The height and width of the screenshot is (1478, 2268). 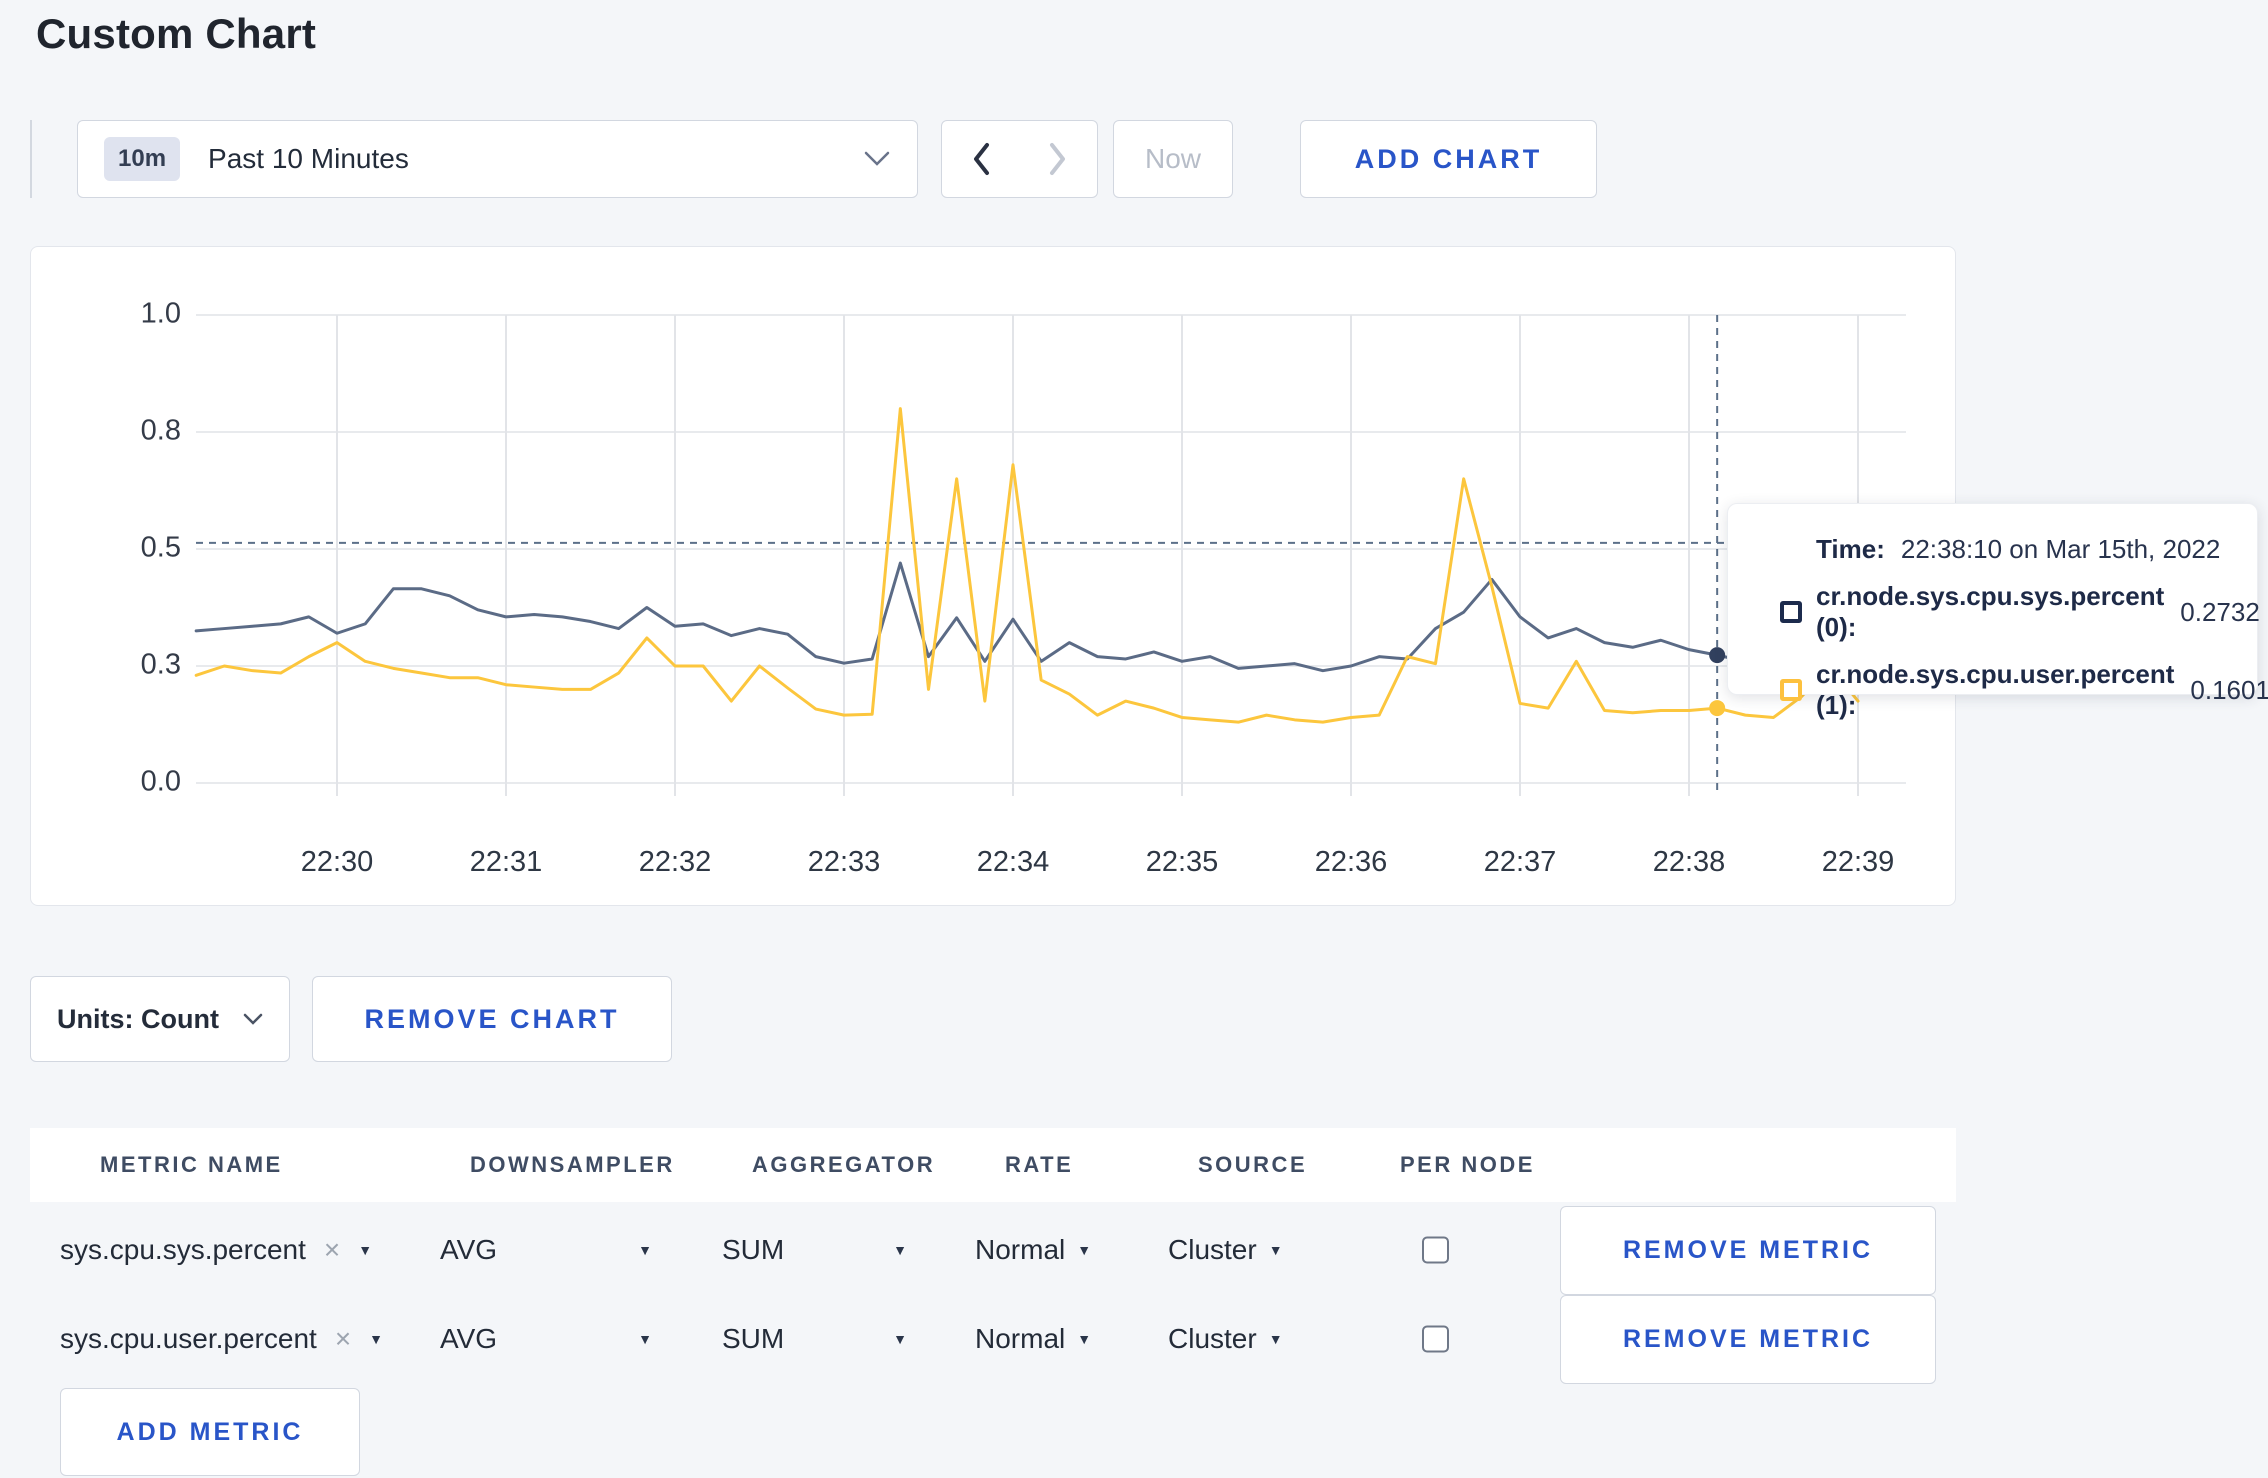 What do you see at coordinates (1995, 689) in the screenshot?
I see `tooltip-series-user-label: cr.node.sys.cpu.user.percent (1):` at bounding box center [1995, 689].